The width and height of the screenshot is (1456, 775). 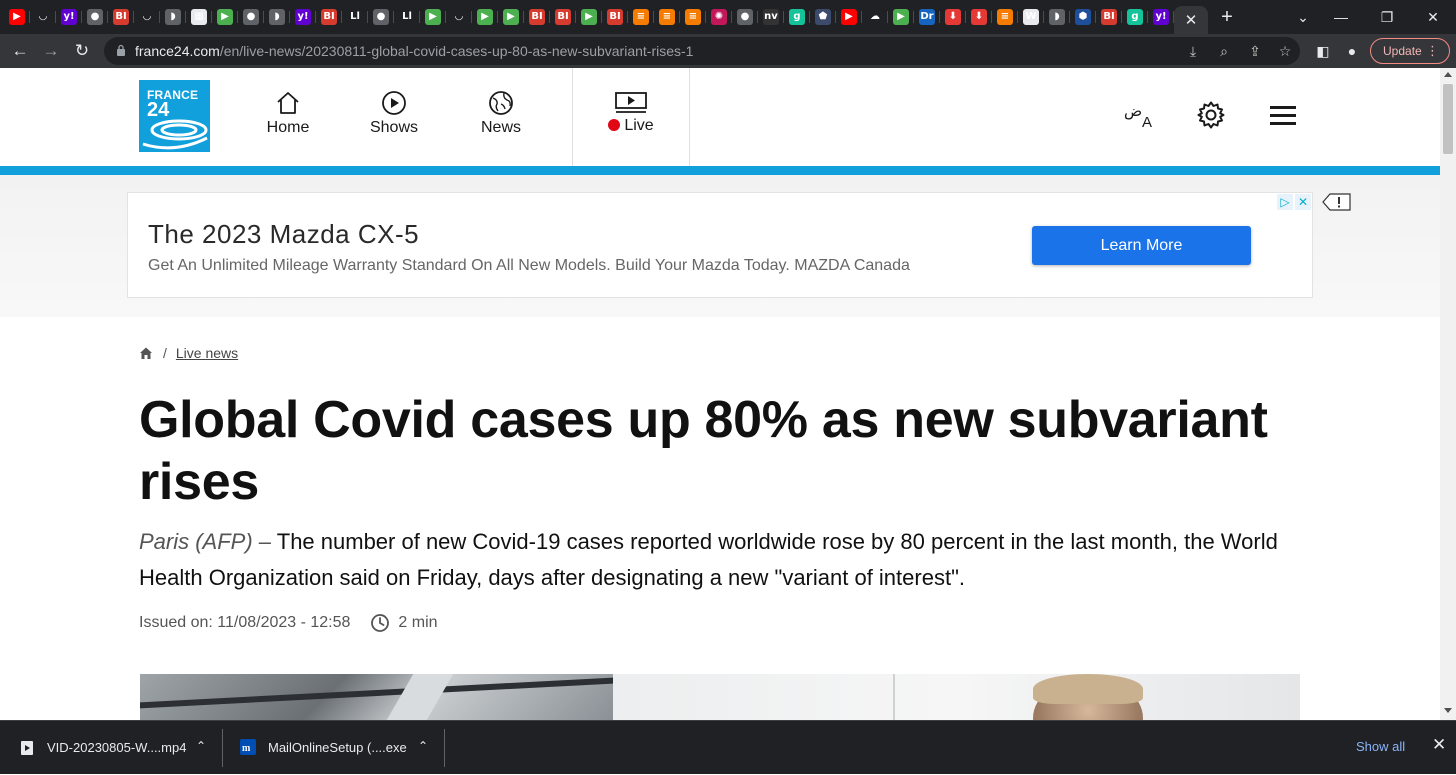 What do you see at coordinates (1285, 202) in the screenshot?
I see `ad-choices-icon: ▷` at bounding box center [1285, 202].